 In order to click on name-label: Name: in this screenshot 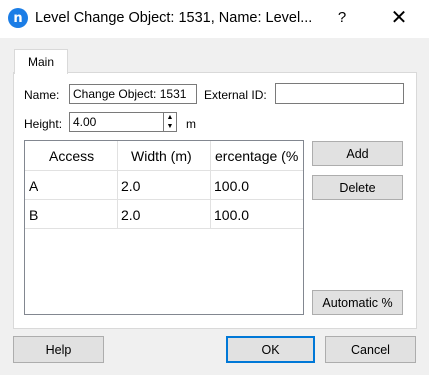, I will do `click(42, 95)`.